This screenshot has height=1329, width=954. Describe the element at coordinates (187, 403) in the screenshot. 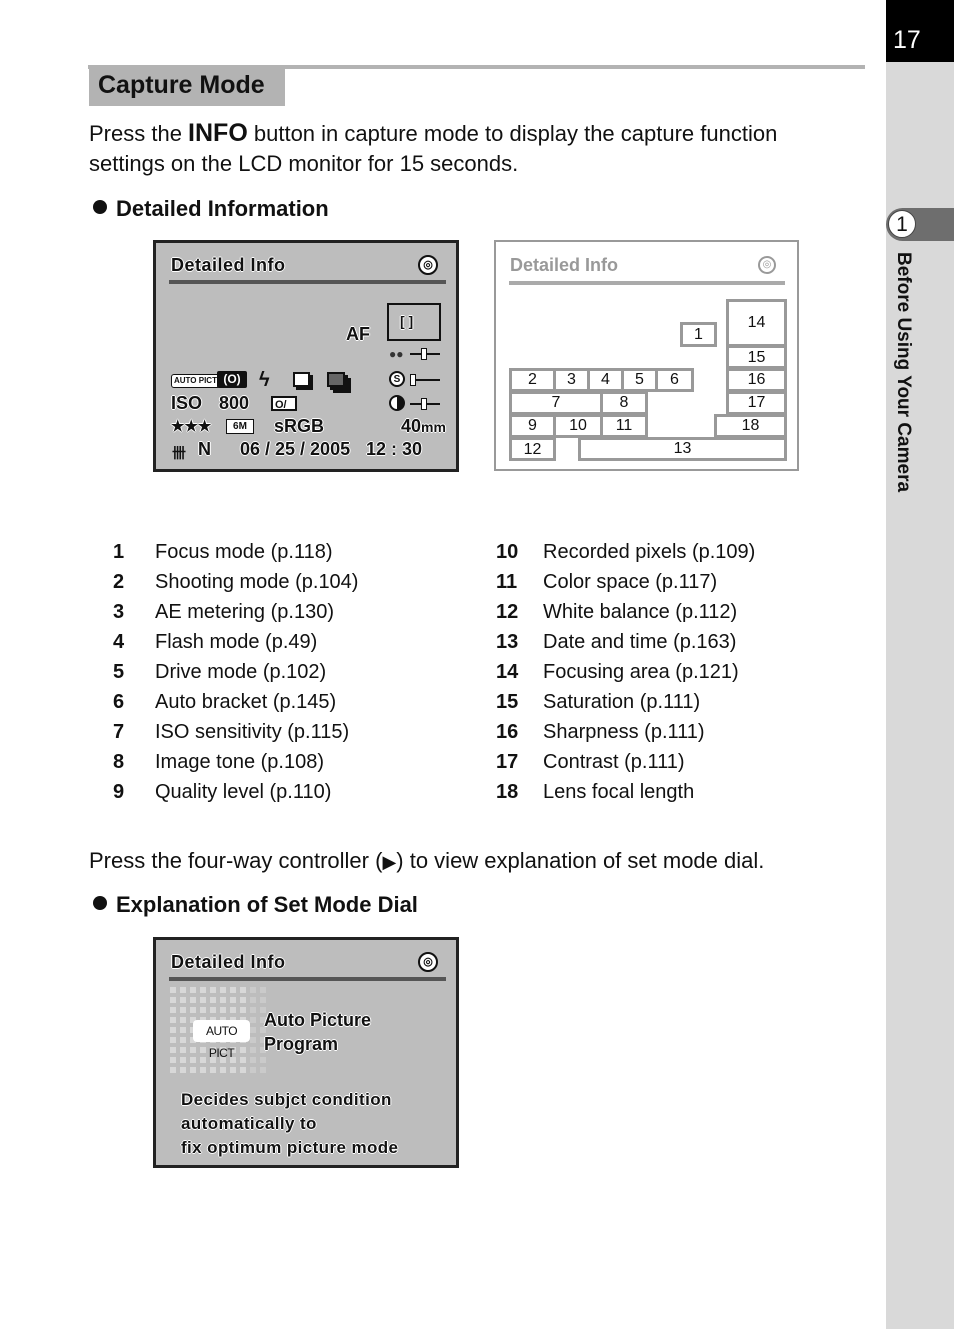

I see `iso-label: ISO` at that location.